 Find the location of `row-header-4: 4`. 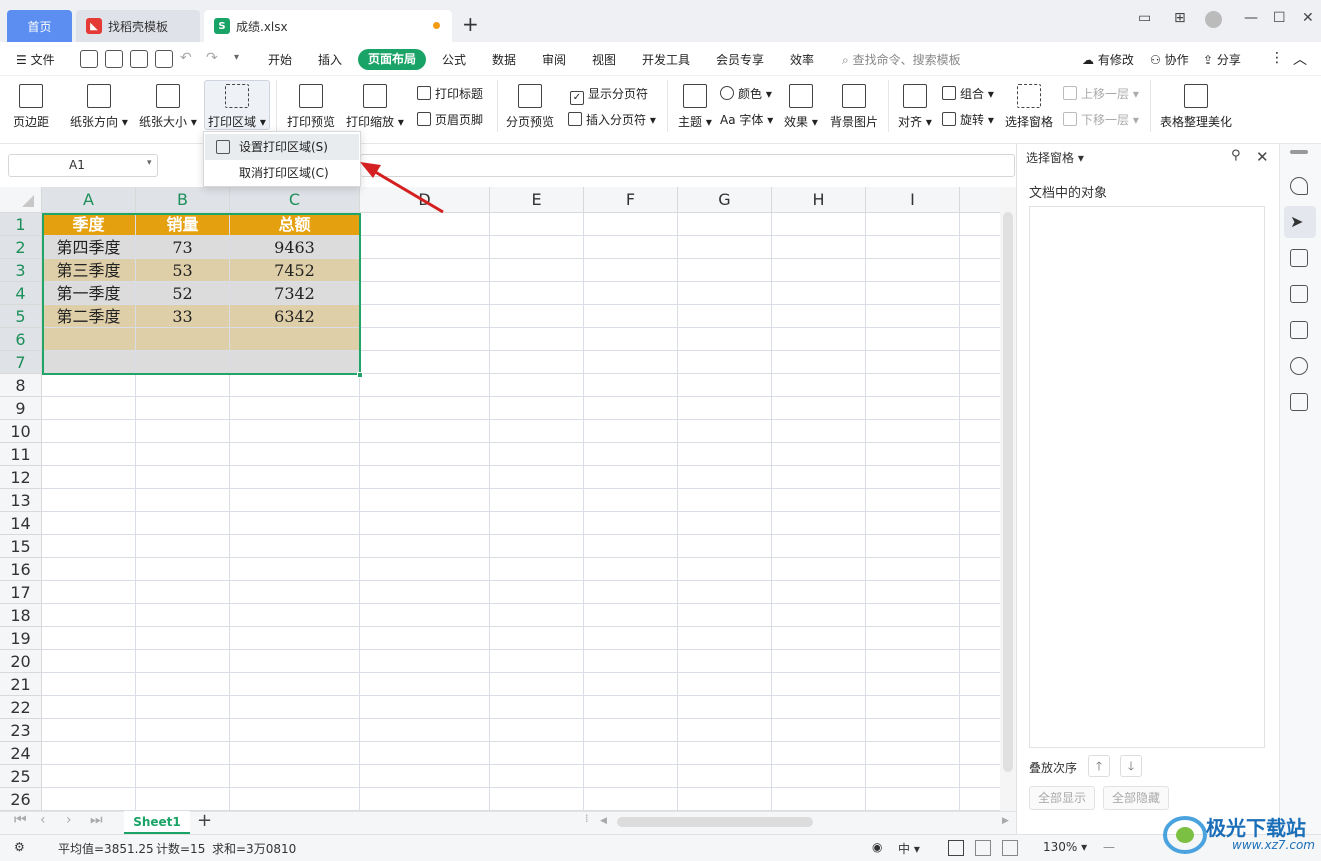

row-header-4: 4 is located at coordinates (21, 293).